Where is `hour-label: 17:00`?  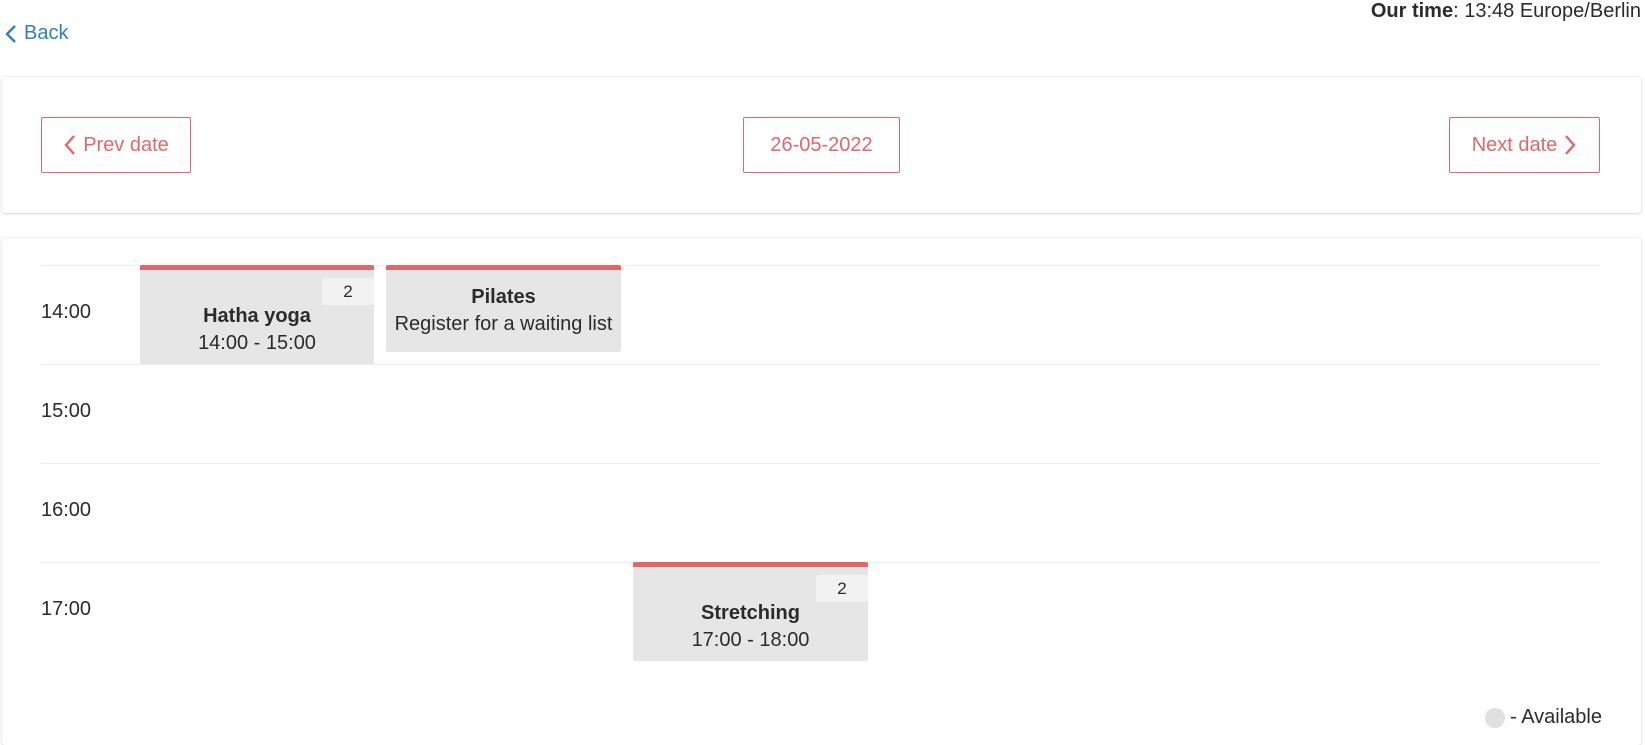 hour-label: 17:00 is located at coordinates (66, 609).